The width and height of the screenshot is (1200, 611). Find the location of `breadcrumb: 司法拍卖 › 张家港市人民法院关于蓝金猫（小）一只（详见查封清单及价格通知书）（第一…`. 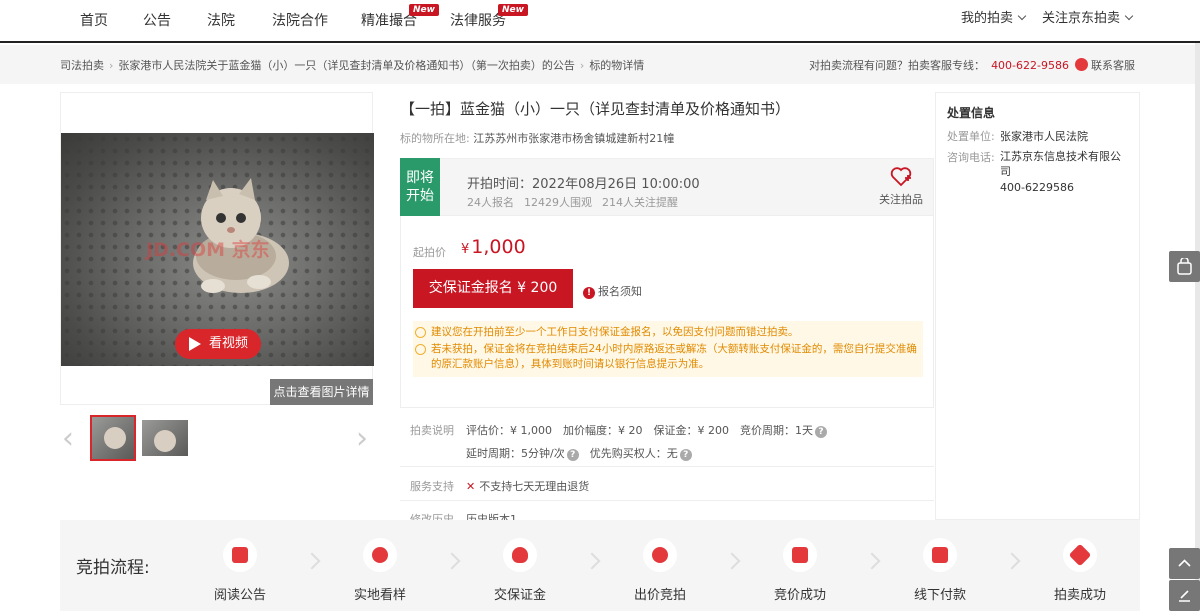

breadcrumb: 司法拍卖 › 张家港市人民法院关于蓝金猫（小）一只（详见查封清单及价格通知书）（第一… is located at coordinates (352, 65).